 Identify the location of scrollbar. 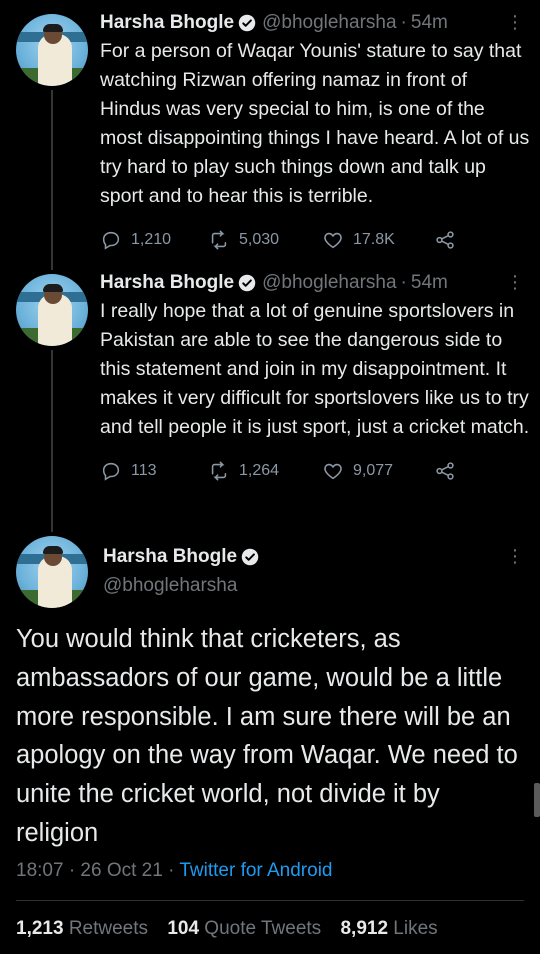
(537, 800).